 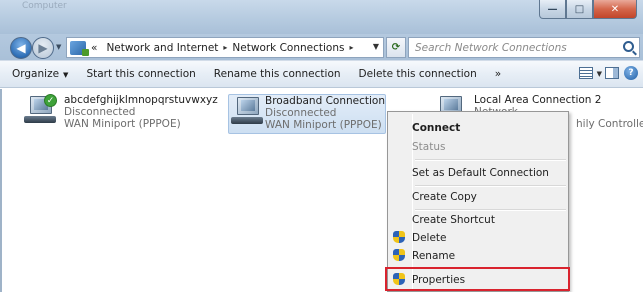 What do you see at coordinates (552, 9) in the screenshot?
I see `minimize-button: —` at bounding box center [552, 9].